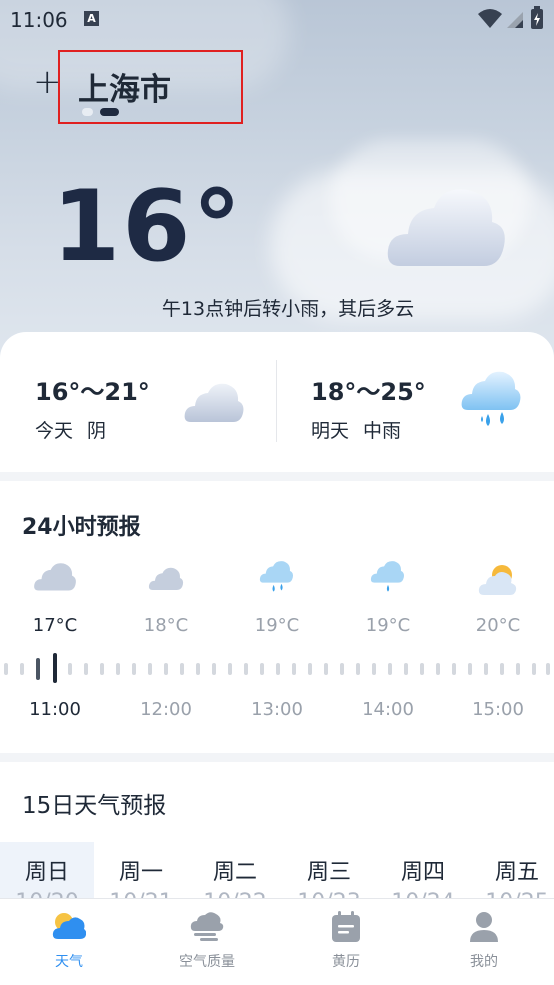  What do you see at coordinates (140, 872) in the screenshot?
I see `day-tab-label: 周一` at bounding box center [140, 872].